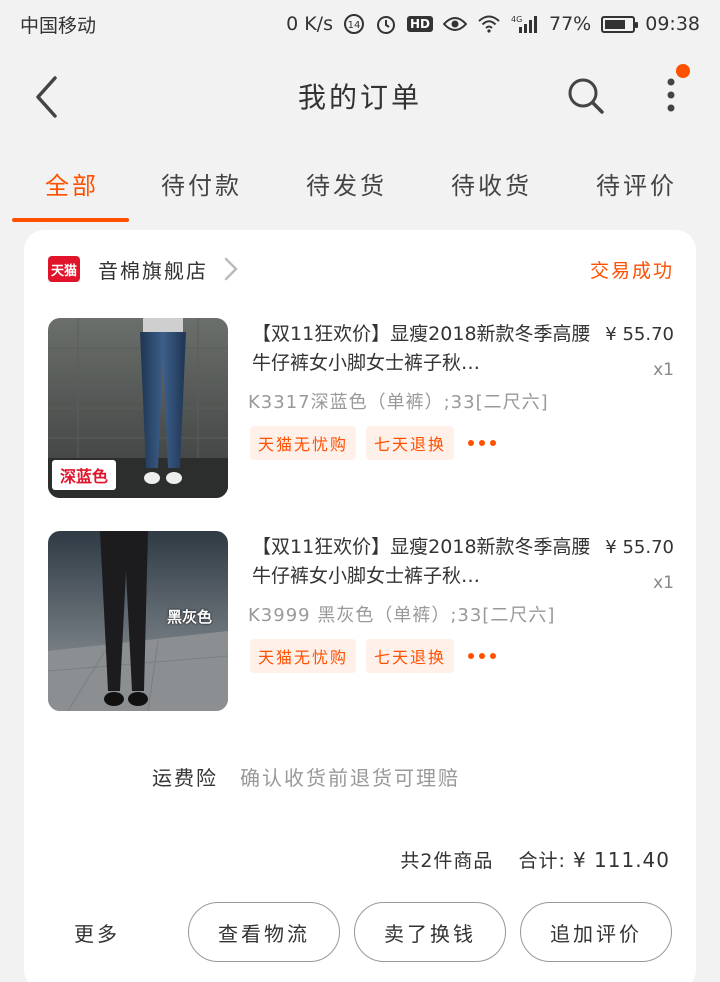 The height and width of the screenshot is (982, 720). I want to click on order-status: 交易成功, so click(631, 270).